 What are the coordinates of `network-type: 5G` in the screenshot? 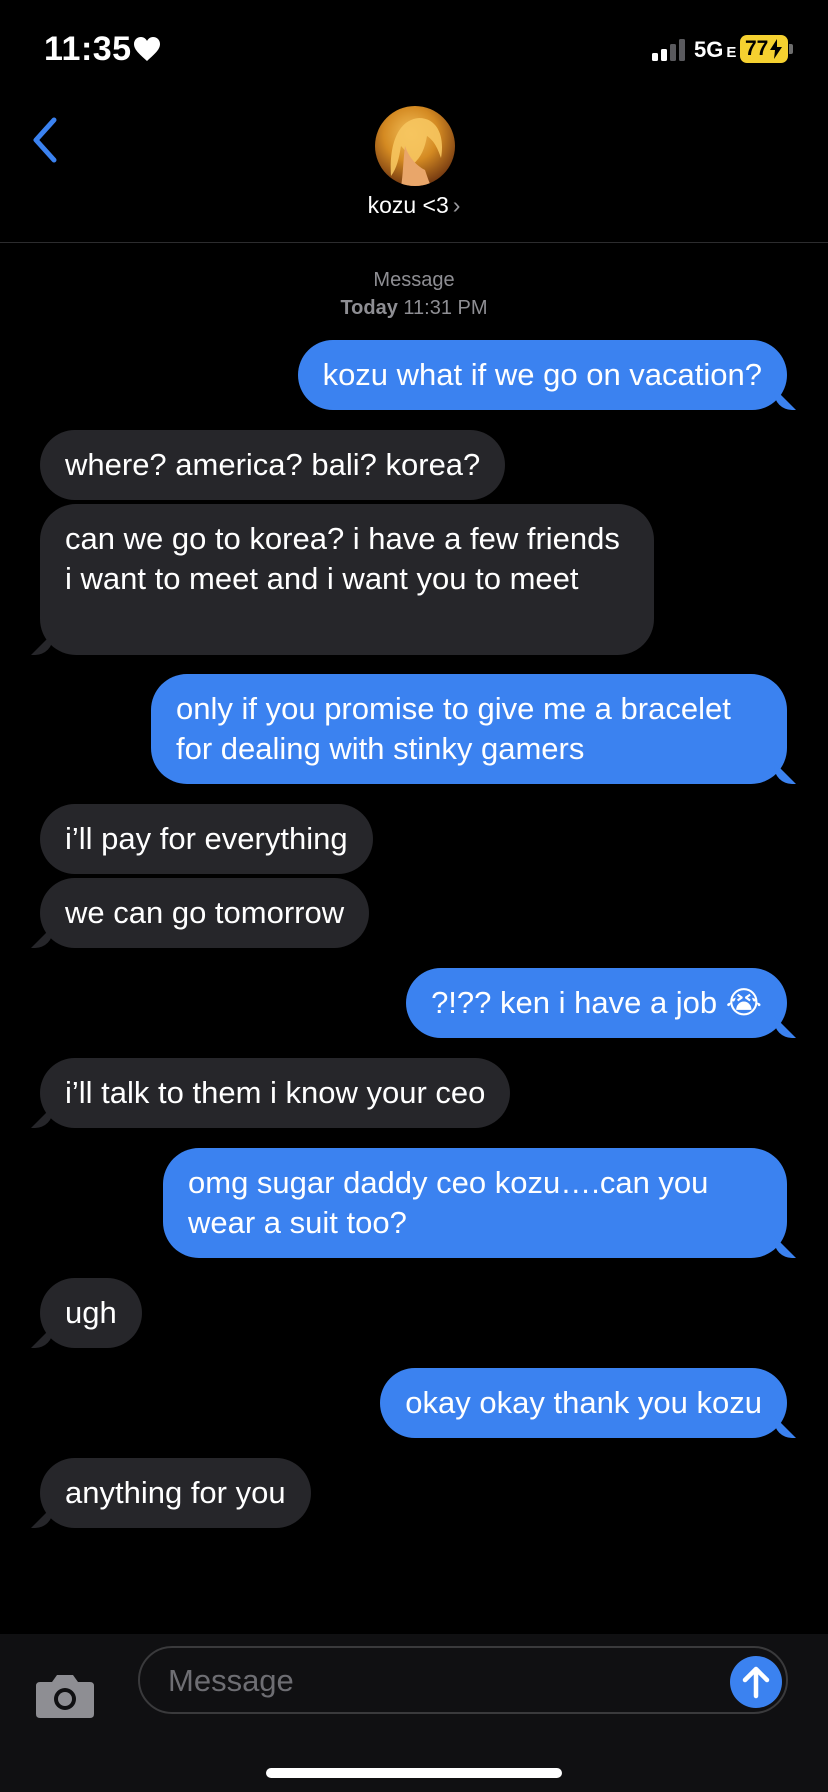 It's located at (709, 49).